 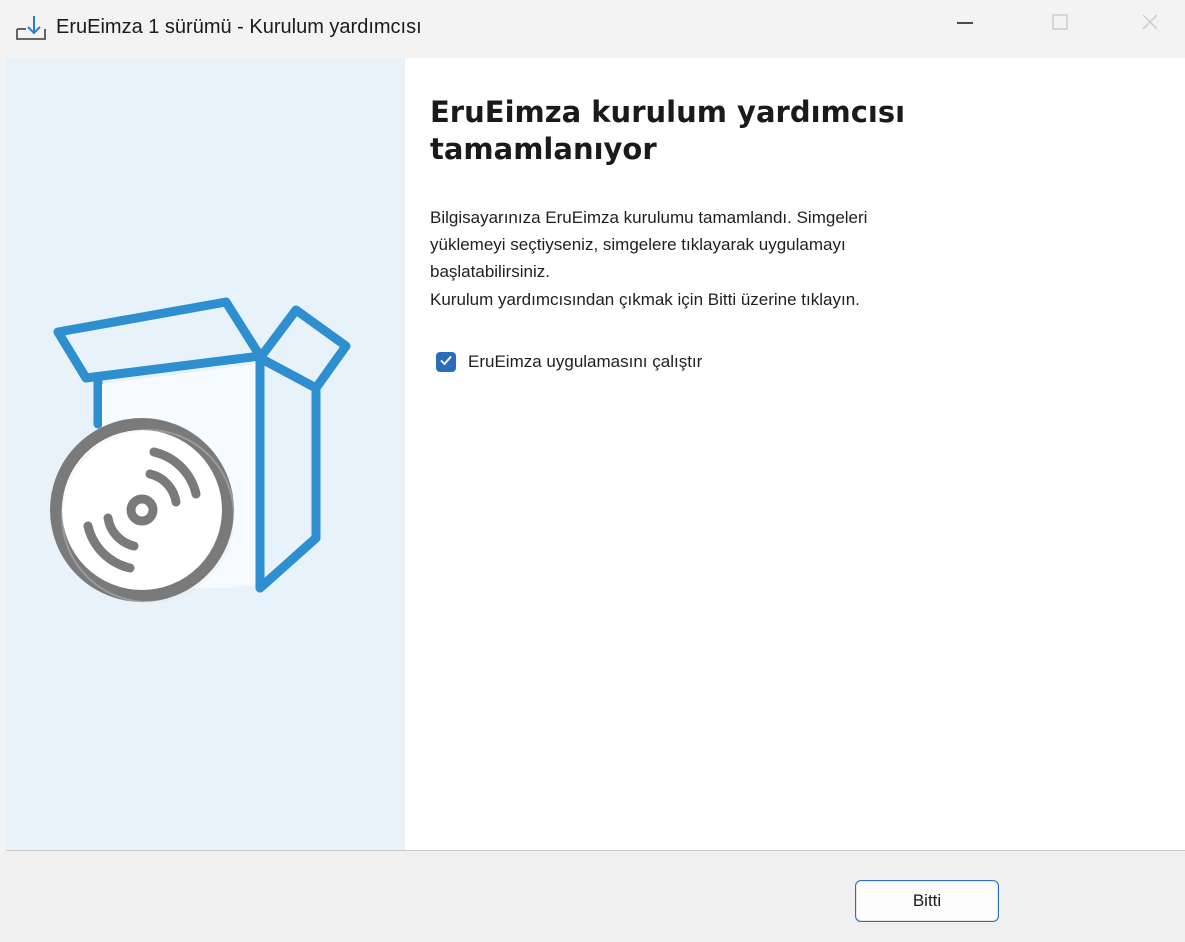 What do you see at coordinates (592, 29) in the screenshot?
I see `title-bar: EruEimza 1 sürümü - Kurulum yardımcısı` at bounding box center [592, 29].